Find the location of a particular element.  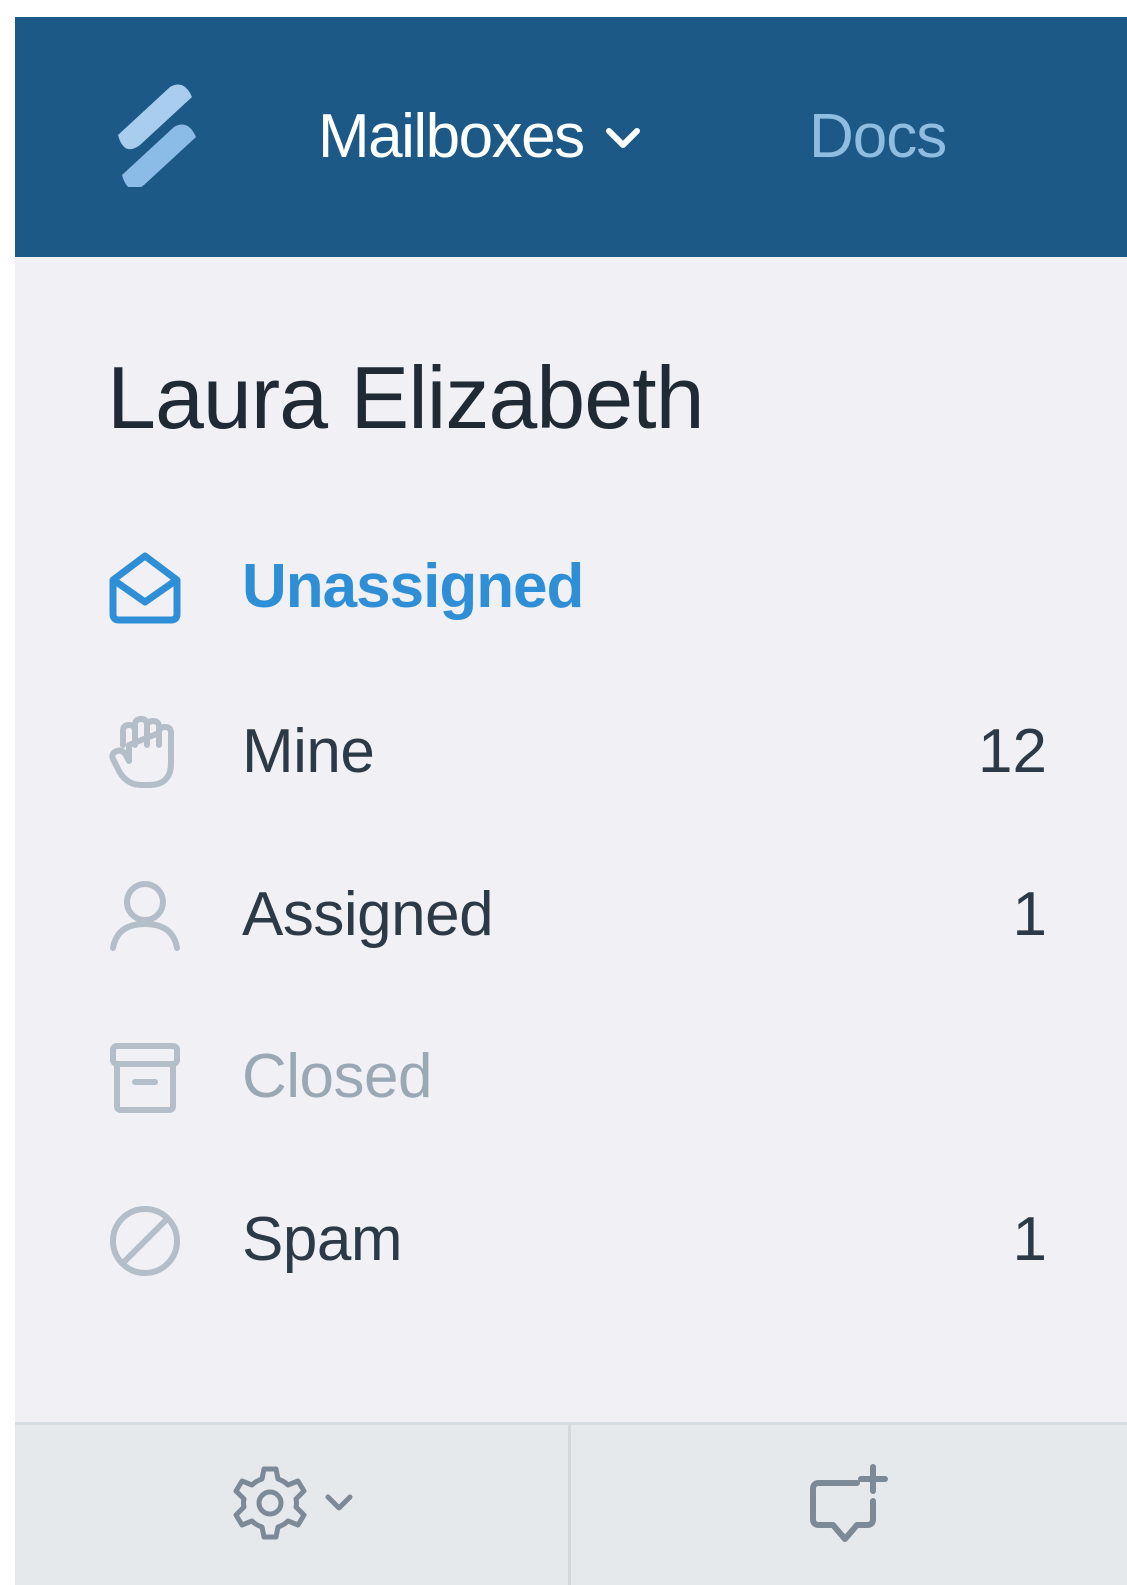

user-icon is located at coordinates (145, 916).